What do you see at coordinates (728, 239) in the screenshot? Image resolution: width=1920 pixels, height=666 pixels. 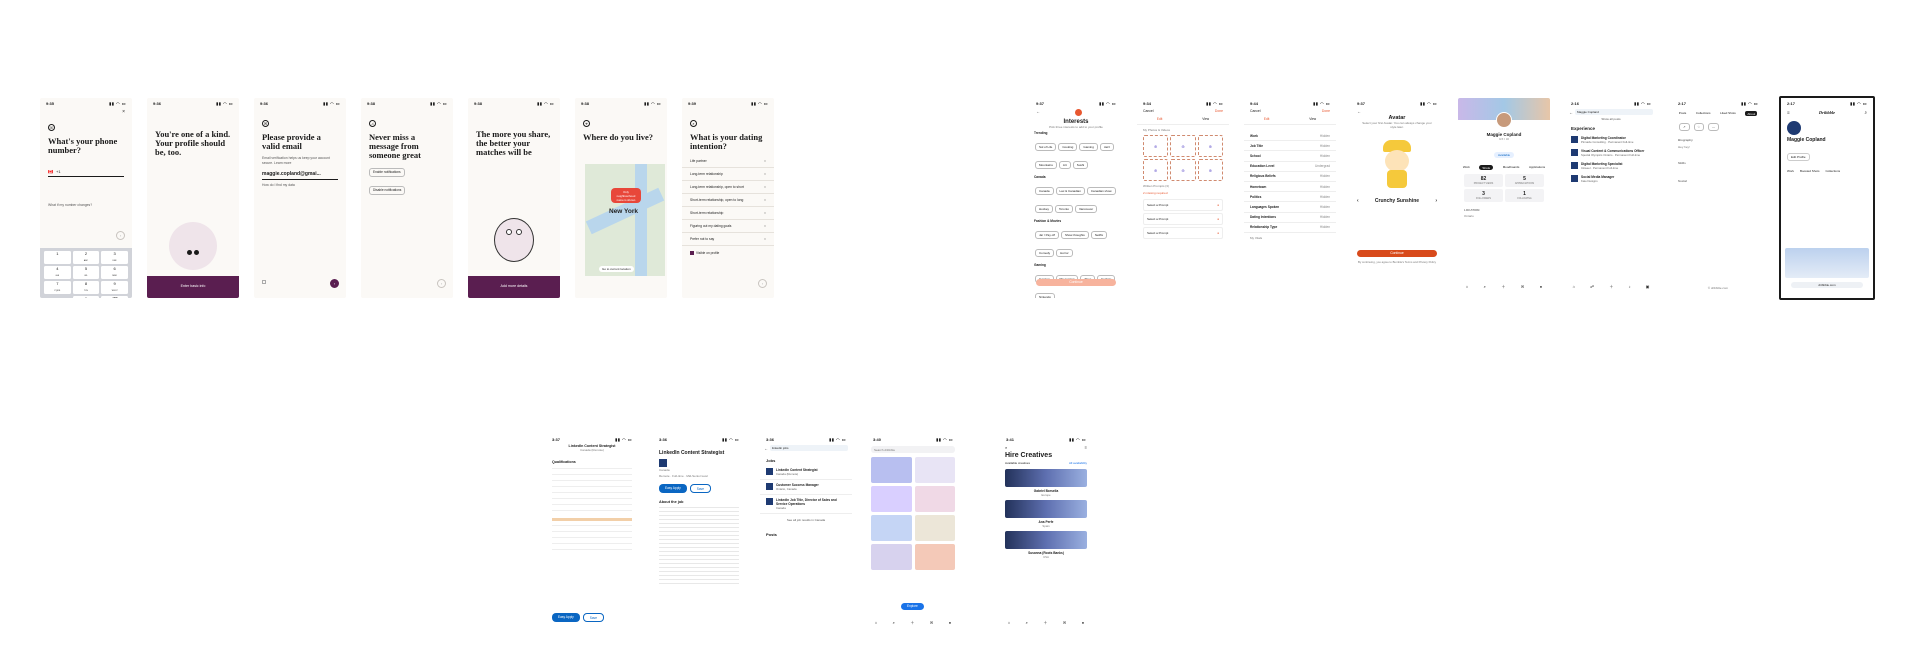 I see `intention-option: Prefer not to say ○` at bounding box center [728, 239].